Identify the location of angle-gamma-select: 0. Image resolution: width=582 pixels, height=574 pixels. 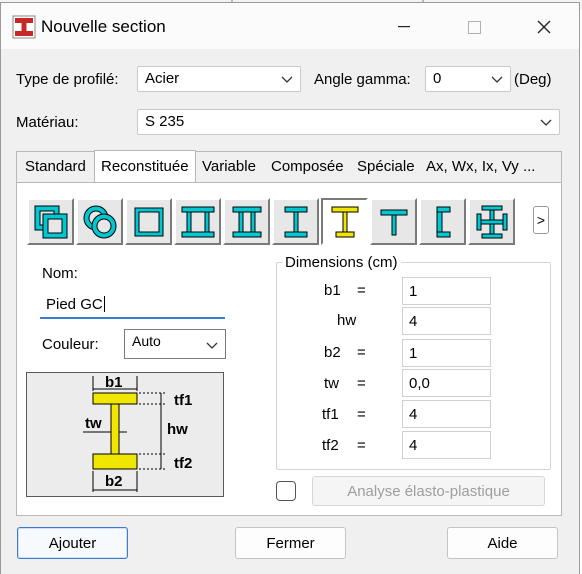
(468, 79).